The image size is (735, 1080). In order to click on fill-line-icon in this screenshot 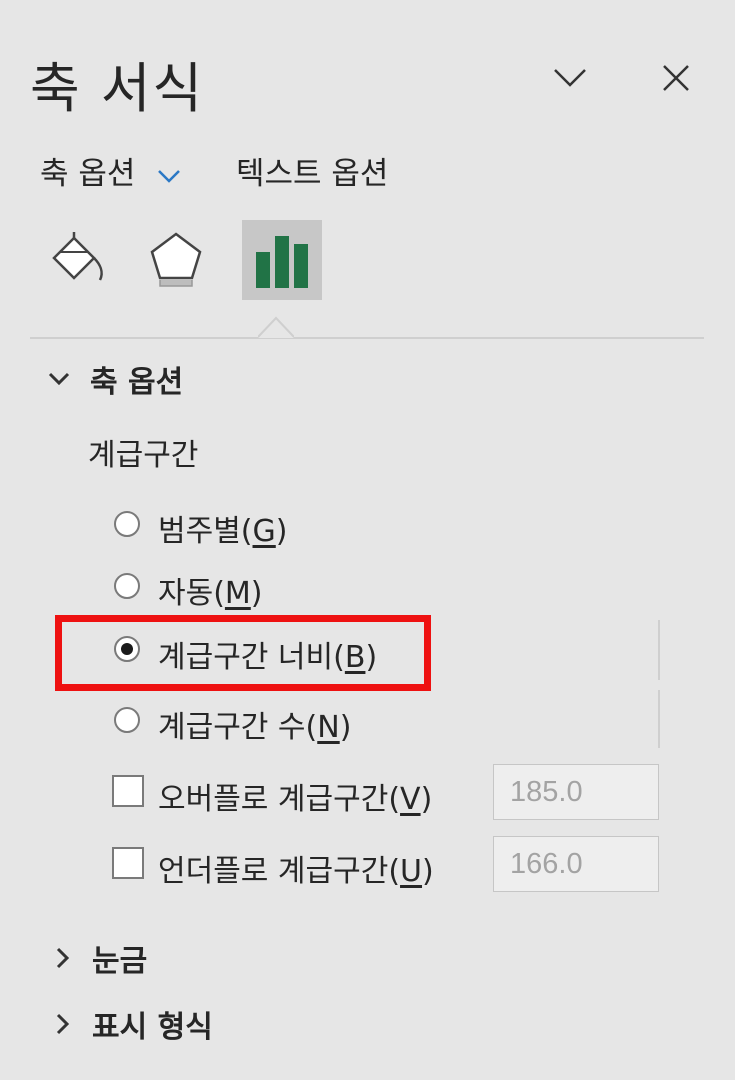, I will do `click(77, 256)`.